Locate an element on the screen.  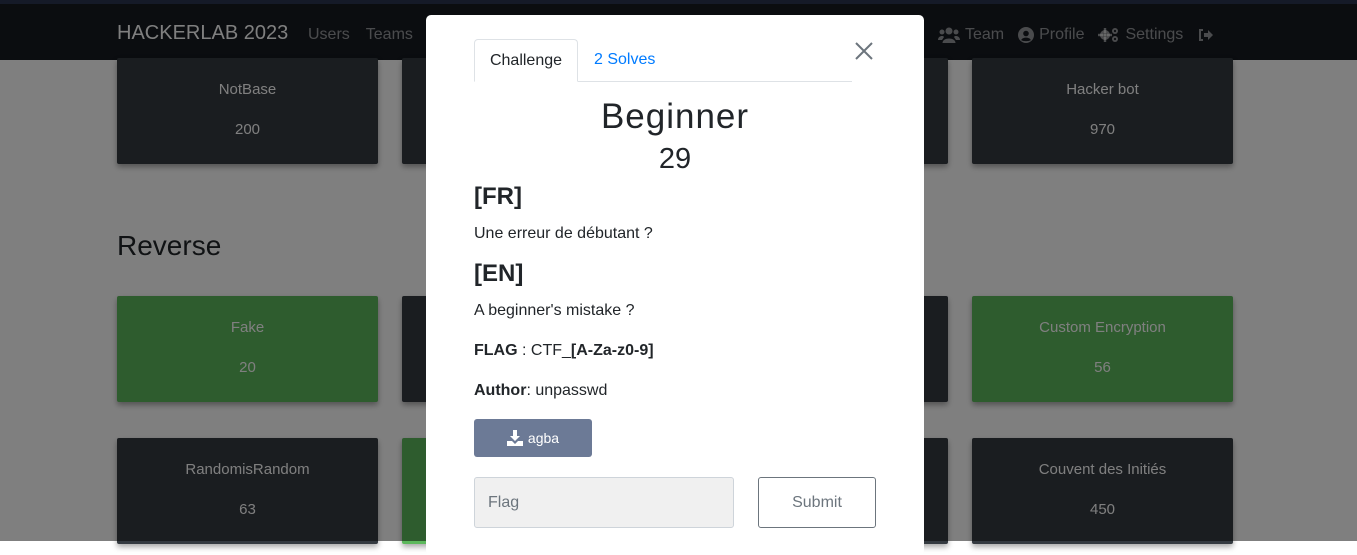
close-icon is located at coordinates (864, 51).